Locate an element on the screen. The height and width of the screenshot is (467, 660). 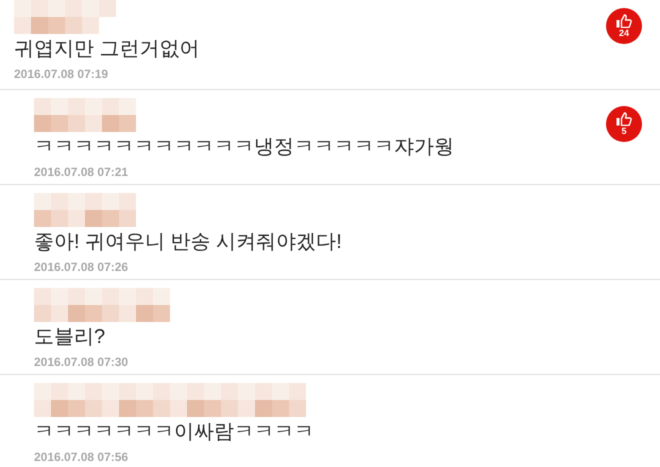
comment-date: 2016.07.08 07:19 is located at coordinates (61, 74).